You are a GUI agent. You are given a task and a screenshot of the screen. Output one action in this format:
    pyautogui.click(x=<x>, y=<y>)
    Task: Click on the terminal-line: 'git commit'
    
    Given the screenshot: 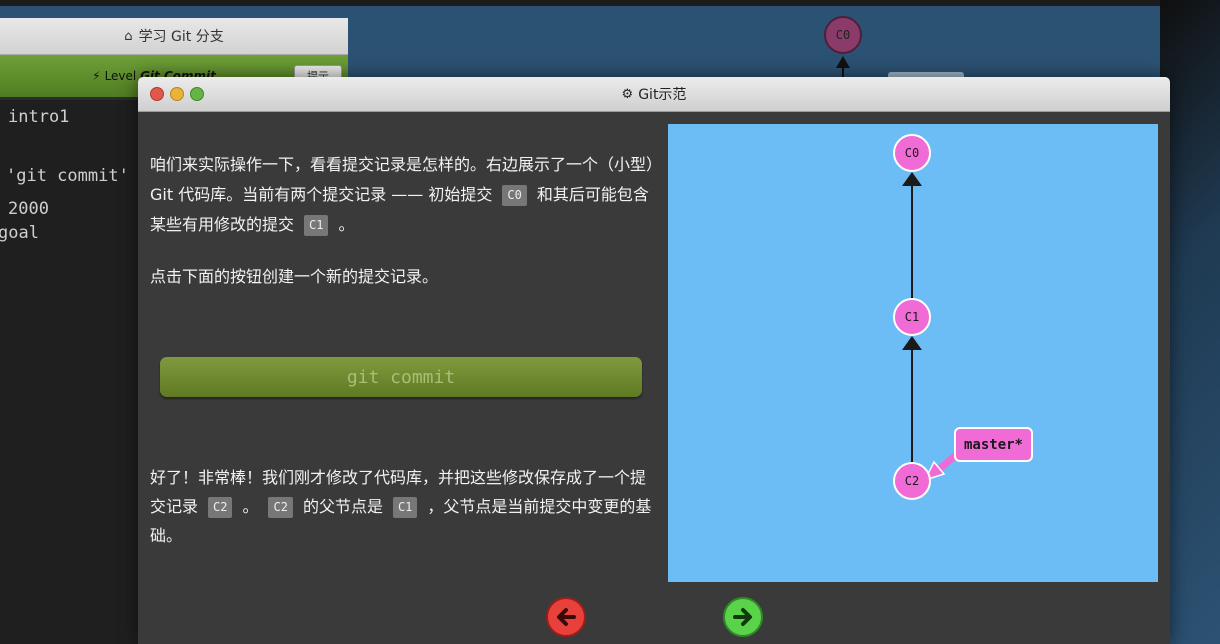 What is the action you would take?
    pyautogui.click(x=67, y=176)
    